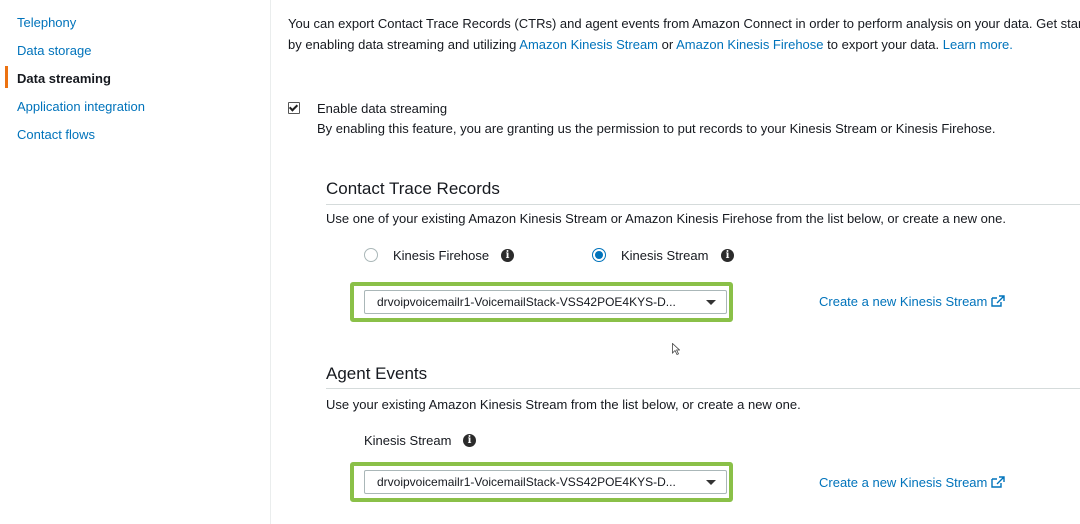  What do you see at coordinates (408, 440) in the screenshot?
I see `agent-kinesis-stream-label: Kinesis Stream` at bounding box center [408, 440].